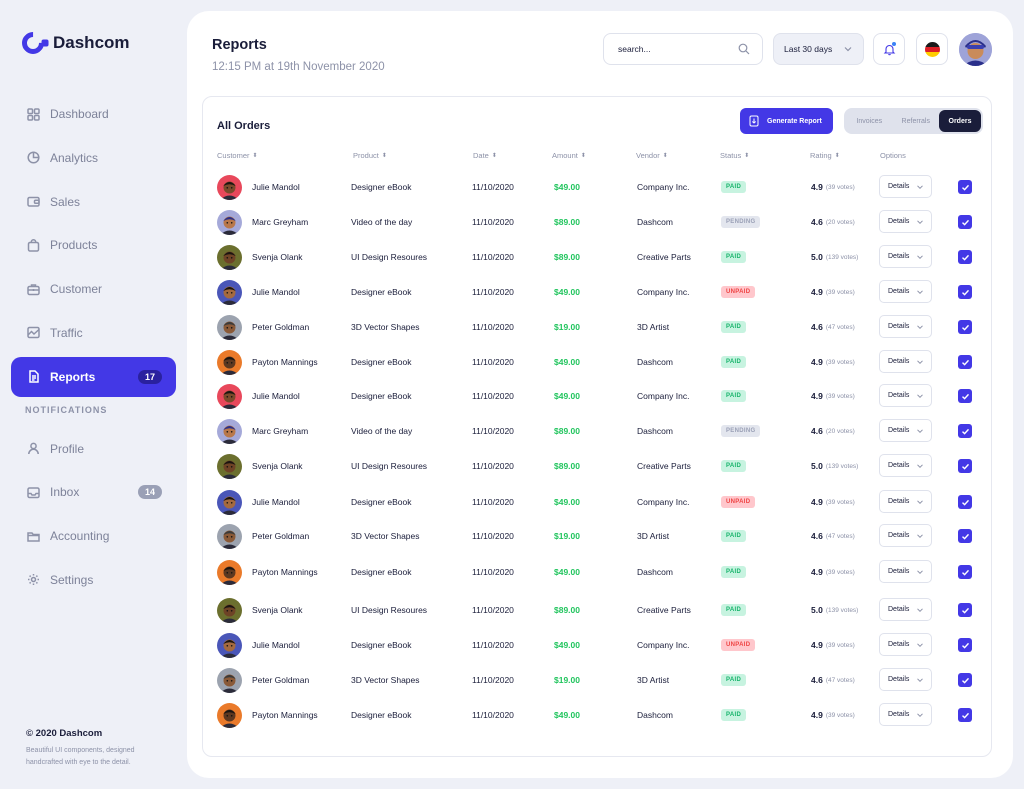  Describe the element at coordinates (916, 121) in the screenshot. I see `tab-referrals: Referrals` at that location.